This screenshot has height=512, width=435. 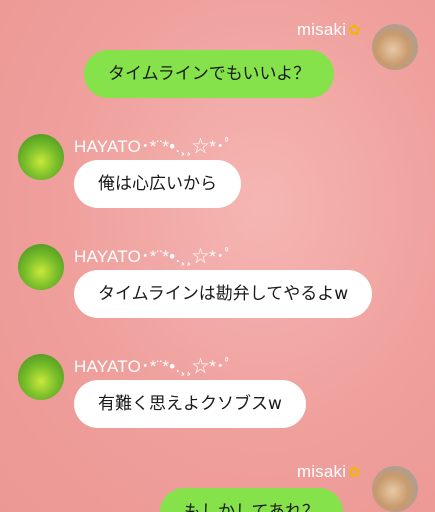 I want to click on message-bubble: タイムラインでもいいよ？, so click(x=209, y=74).